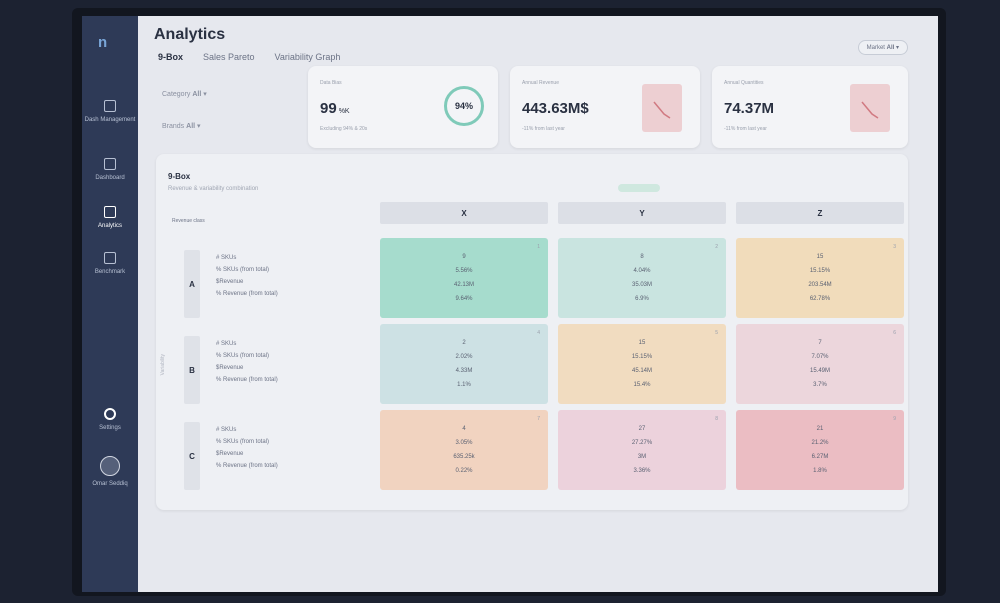  Describe the element at coordinates (179, 176) in the screenshot. I see `panel-title: 9-Box` at that location.